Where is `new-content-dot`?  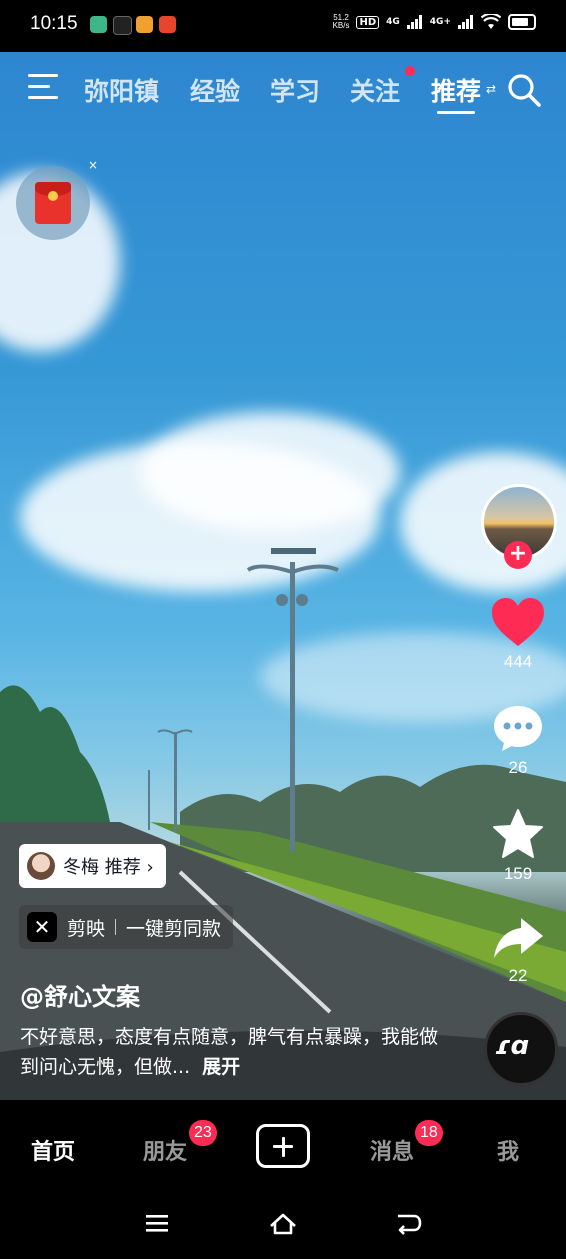 new-content-dot is located at coordinates (410, 71).